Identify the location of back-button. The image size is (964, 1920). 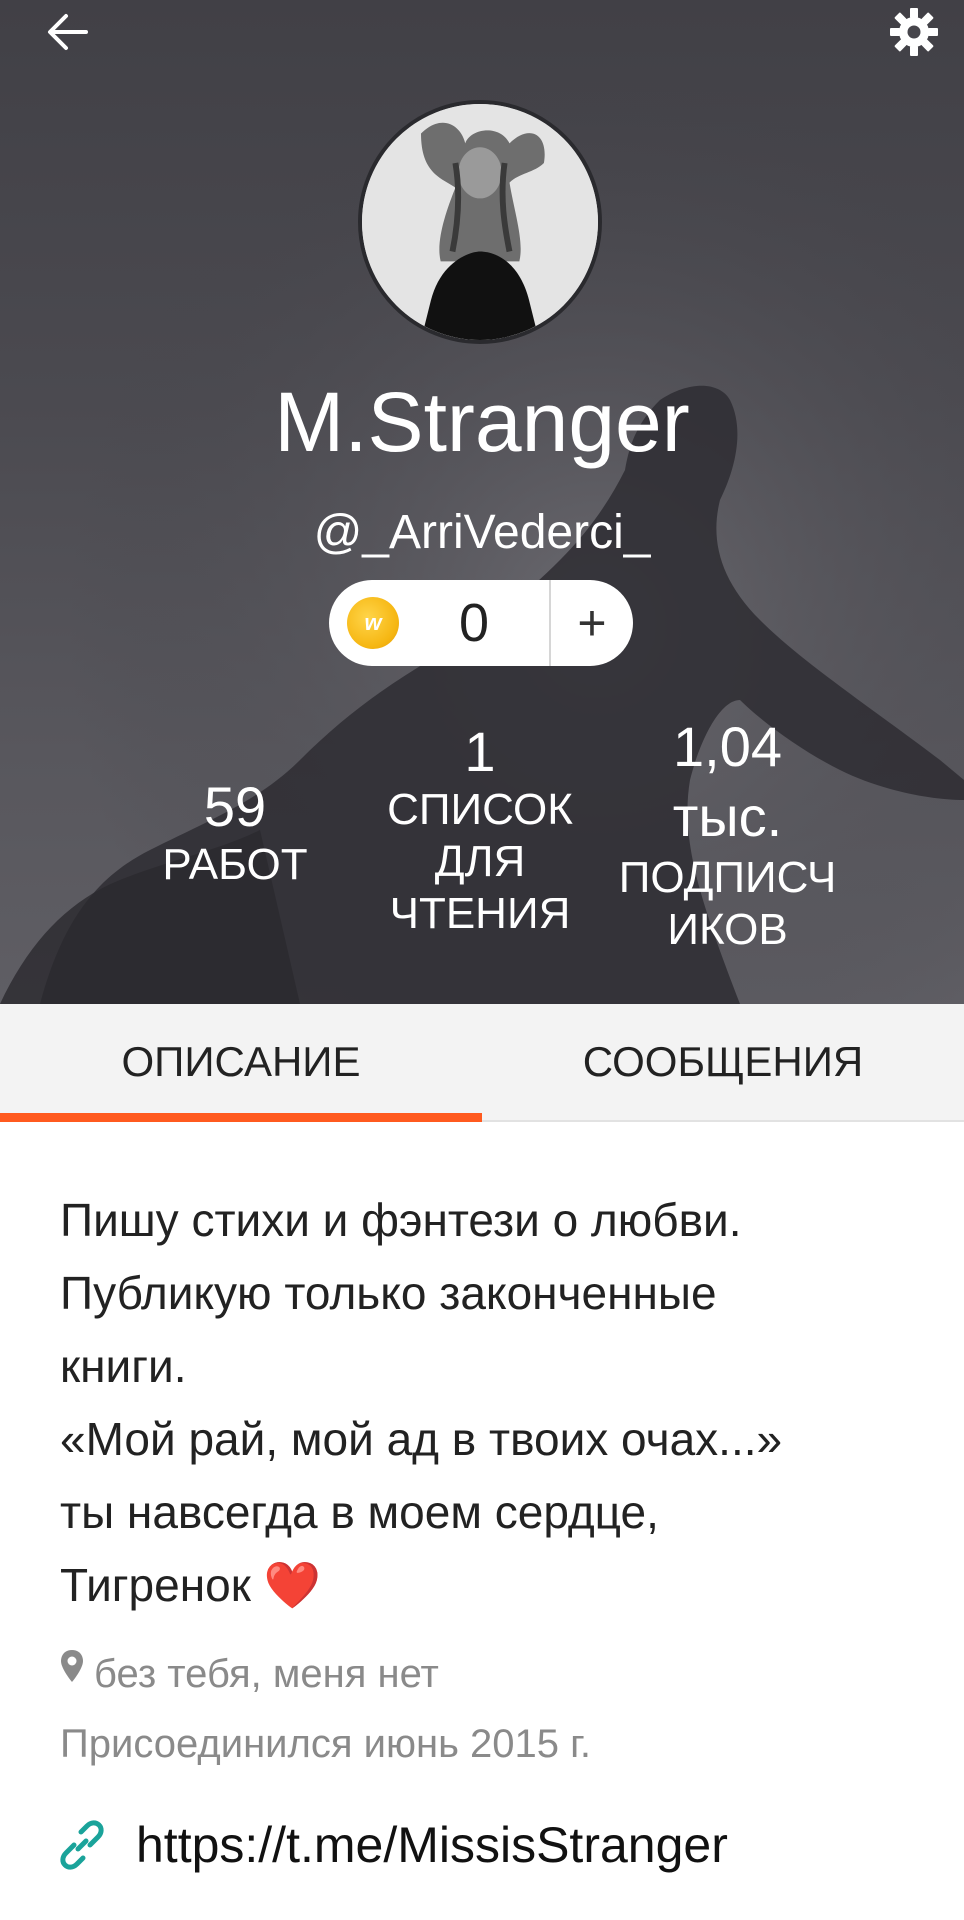
(68, 32).